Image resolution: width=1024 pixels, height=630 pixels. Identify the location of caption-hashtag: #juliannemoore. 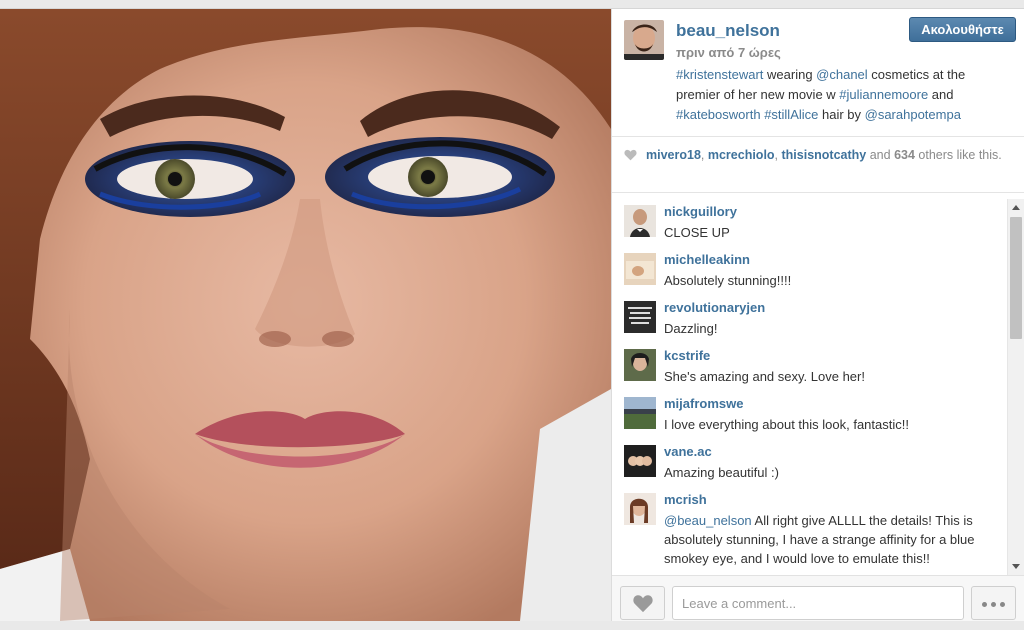
(883, 94).